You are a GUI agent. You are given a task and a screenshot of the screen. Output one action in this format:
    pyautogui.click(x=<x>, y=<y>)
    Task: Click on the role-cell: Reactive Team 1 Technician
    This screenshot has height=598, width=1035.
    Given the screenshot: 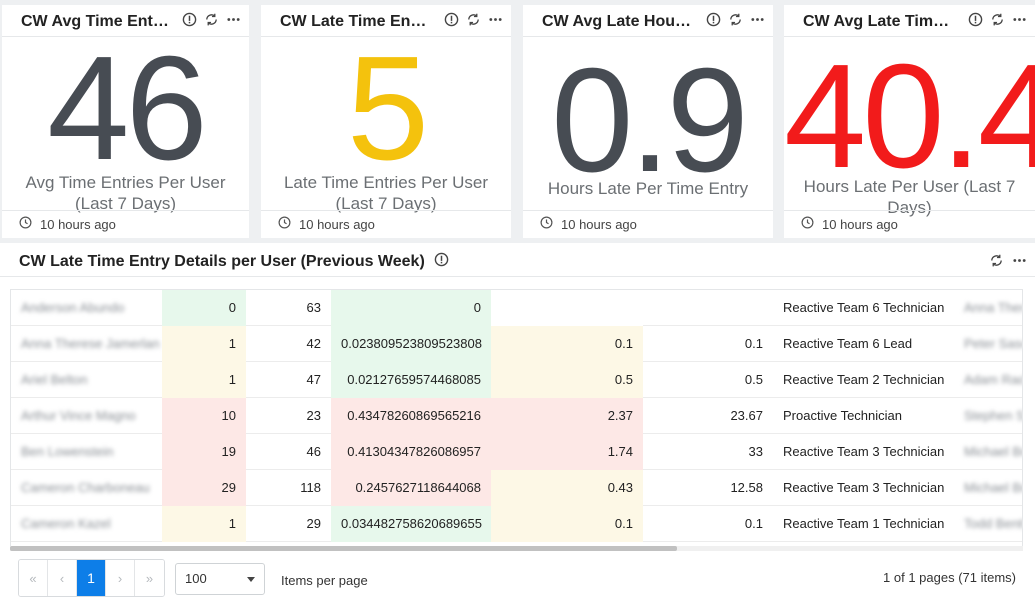 What is the action you would take?
    pyautogui.click(x=864, y=523)
    